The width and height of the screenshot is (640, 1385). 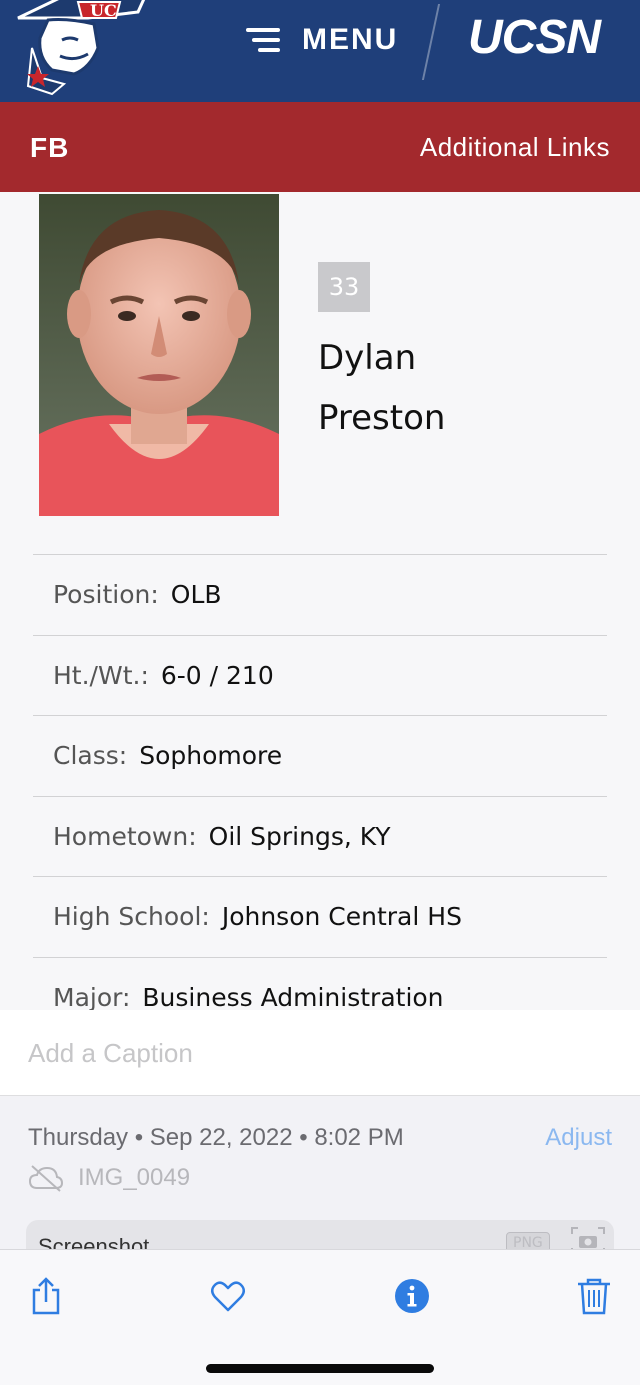 What do you see at coordinates (101, 675) in the screenshot?
I see `detail-label: Ht./Wt.:` at bounding box center [101, 675].